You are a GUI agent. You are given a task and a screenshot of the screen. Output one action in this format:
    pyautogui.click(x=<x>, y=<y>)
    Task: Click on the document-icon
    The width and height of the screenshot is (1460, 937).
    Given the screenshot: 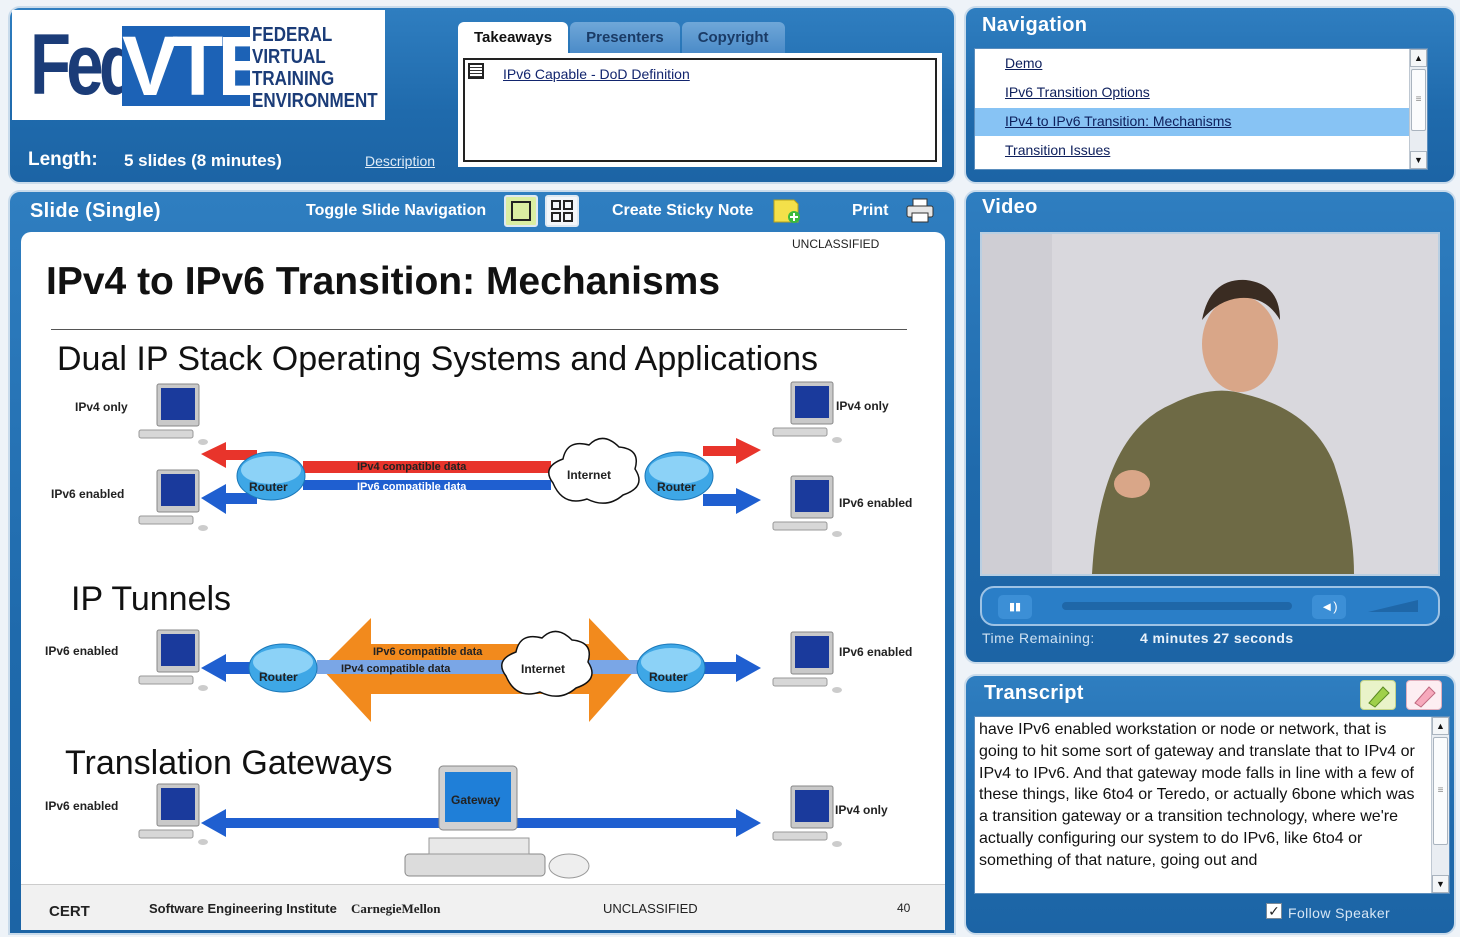 What is the action you would take?
    pyautogui.click(x=476, y=71)
    